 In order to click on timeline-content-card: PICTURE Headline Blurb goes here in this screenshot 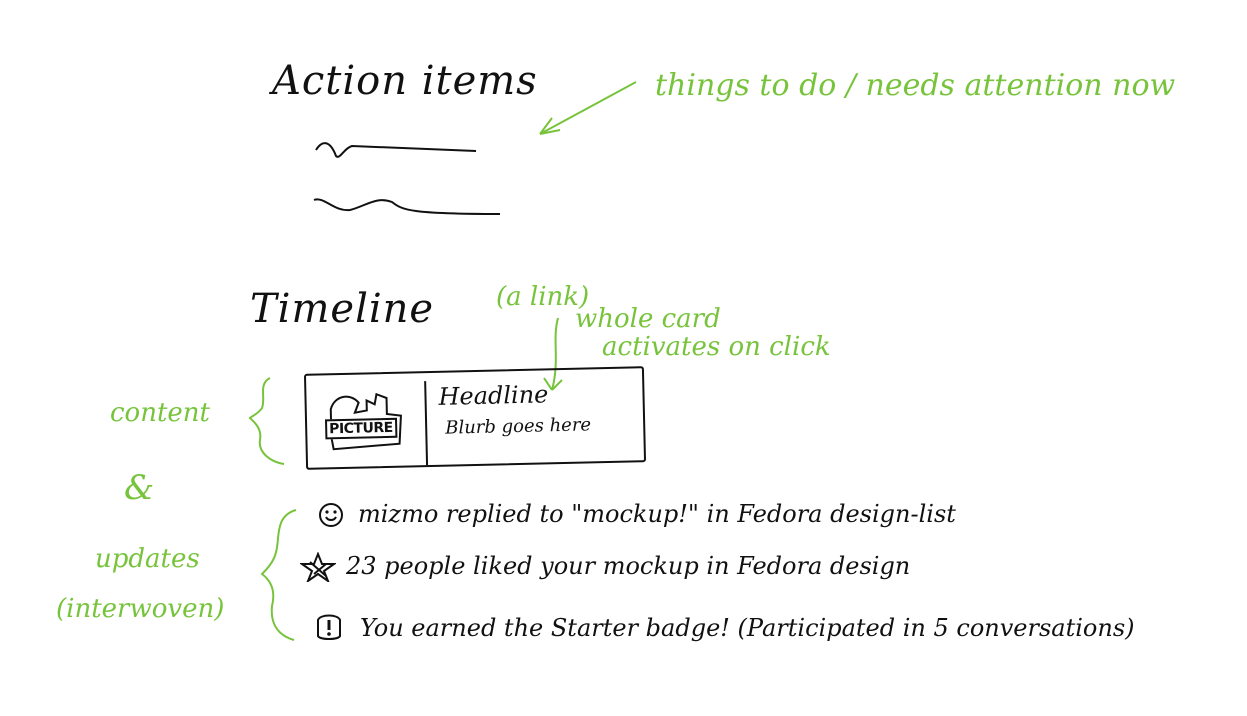, I will do `click(475, 418)`.